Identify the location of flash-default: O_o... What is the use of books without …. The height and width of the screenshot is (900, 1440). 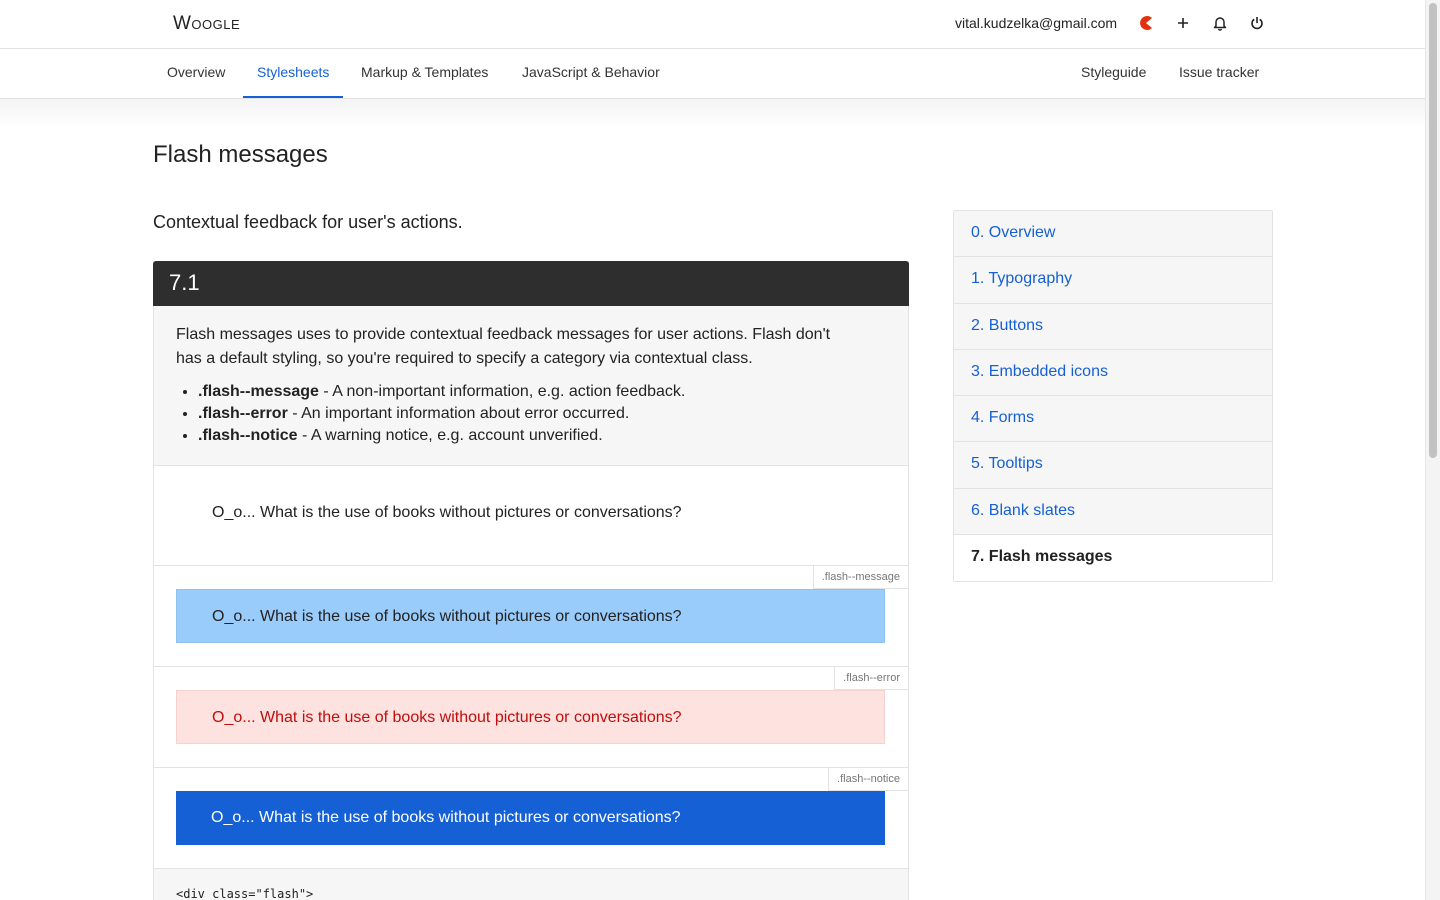
(447, 512).